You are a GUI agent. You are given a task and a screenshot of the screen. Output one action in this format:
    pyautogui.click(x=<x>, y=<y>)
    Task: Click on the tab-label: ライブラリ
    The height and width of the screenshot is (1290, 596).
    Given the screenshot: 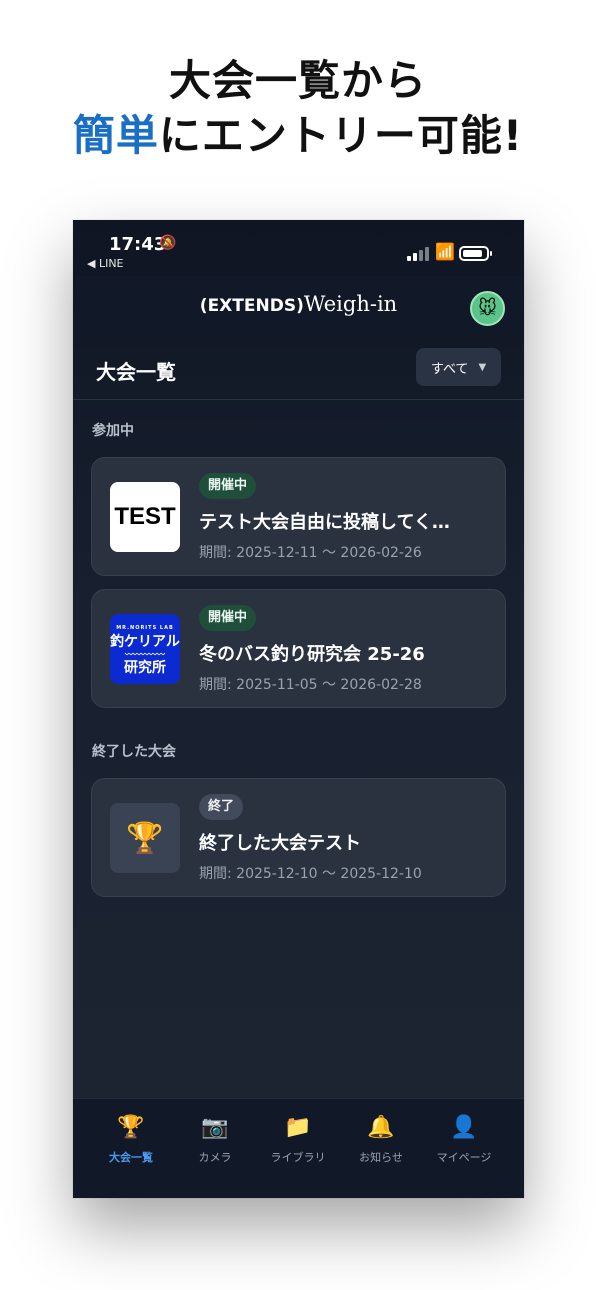 What is the action you would take?
    pyautogui.click(x=298, y=1157)
    